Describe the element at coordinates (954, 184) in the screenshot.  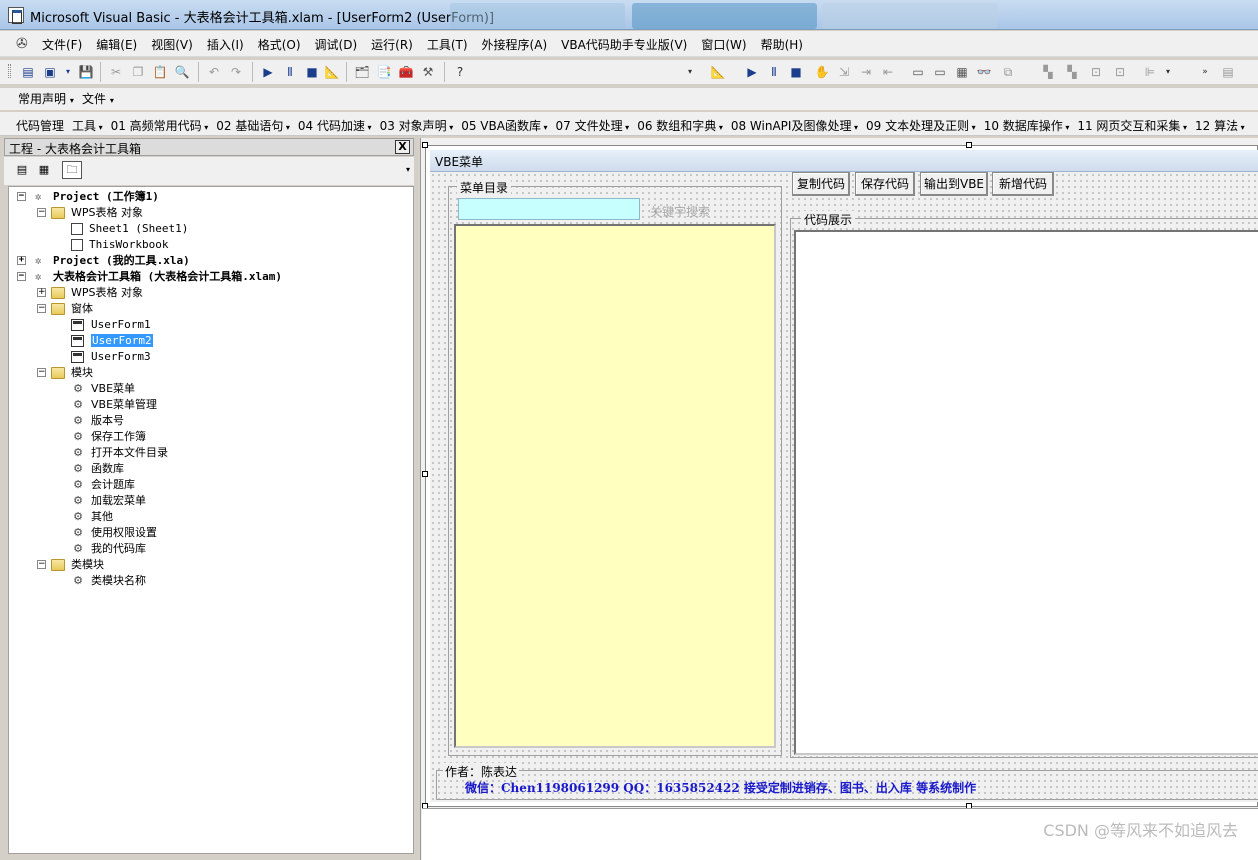
I see `export-to-vbe-button: 输出到VBE` at that location.